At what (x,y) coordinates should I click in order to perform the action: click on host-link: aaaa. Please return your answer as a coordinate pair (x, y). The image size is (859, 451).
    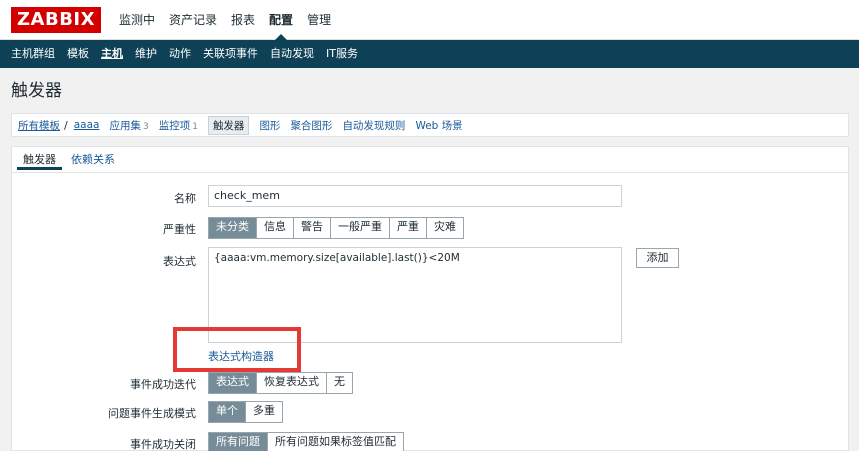
    Looking at the image, I should click on (87, 125).